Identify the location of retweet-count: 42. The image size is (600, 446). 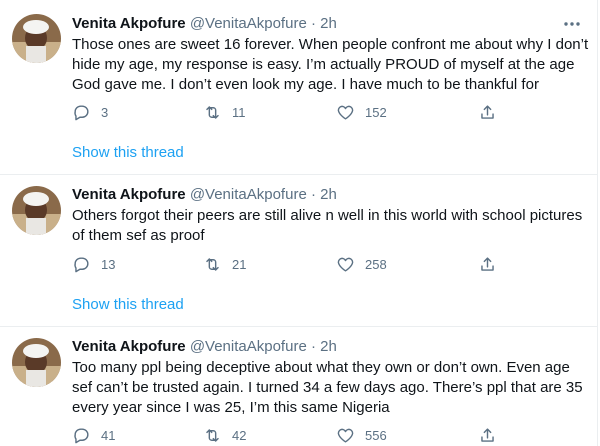
(239, 435).